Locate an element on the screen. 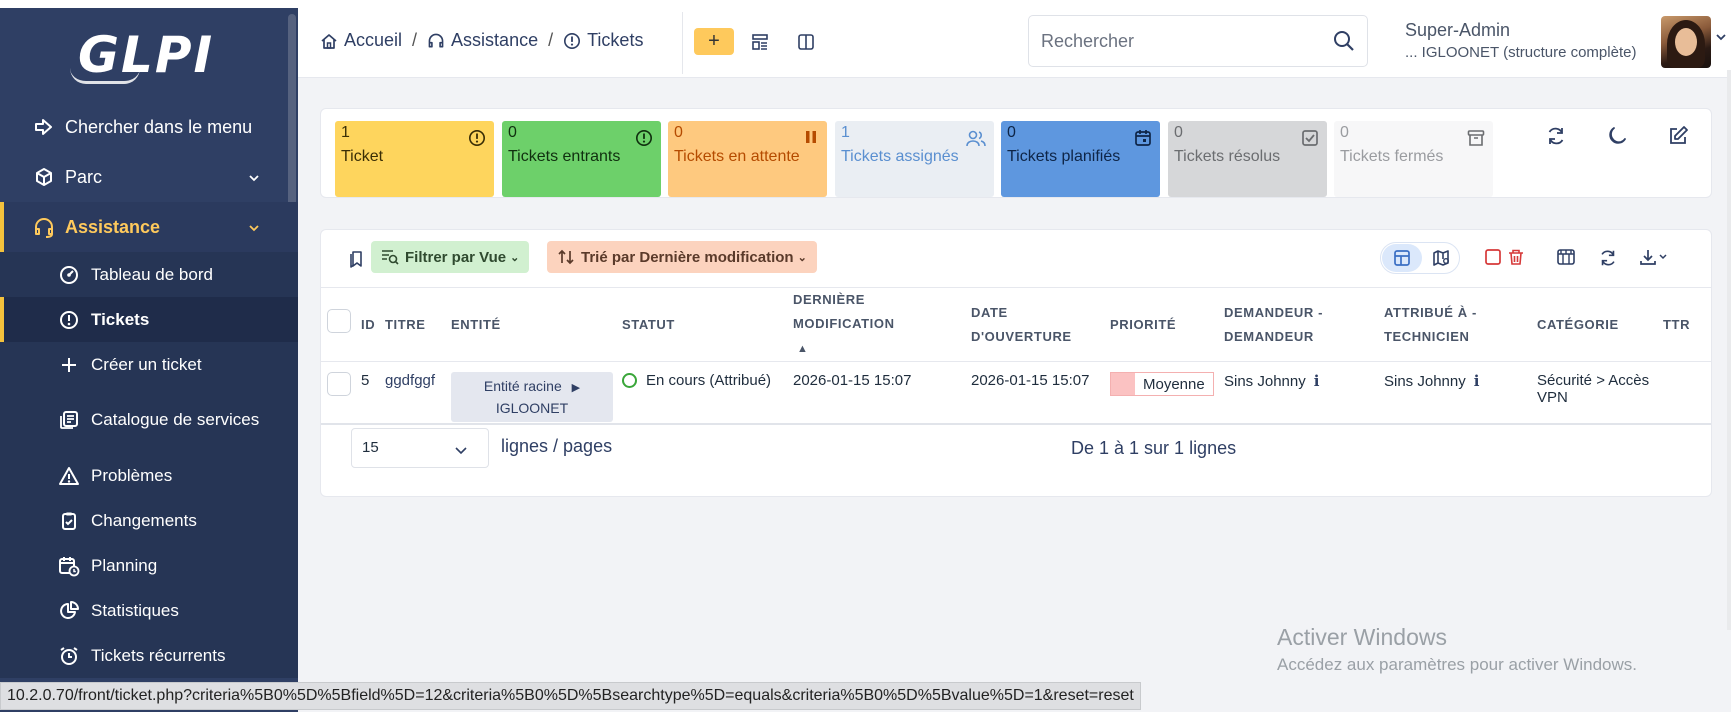 The image size is (1731, 712). tile-tickets-resolus: 0 Tickets résolus is located at coordinates (1247, 159).